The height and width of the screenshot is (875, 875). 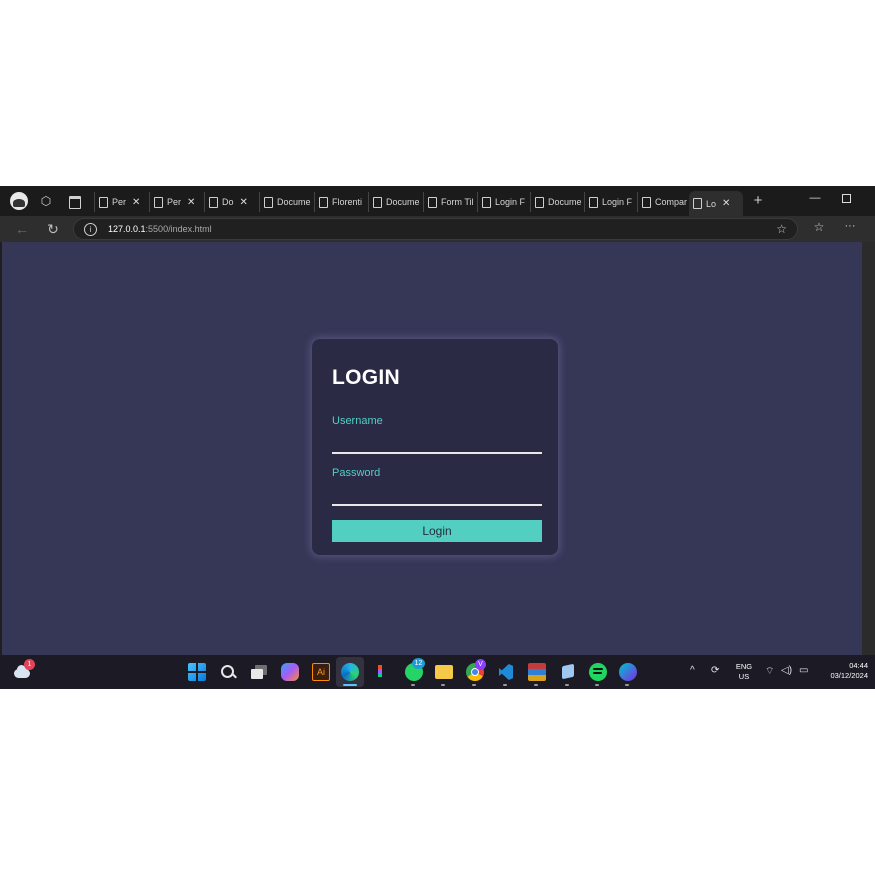 I want to click on clock: 04:44 03/12/2024, so click(x=843, y=671).